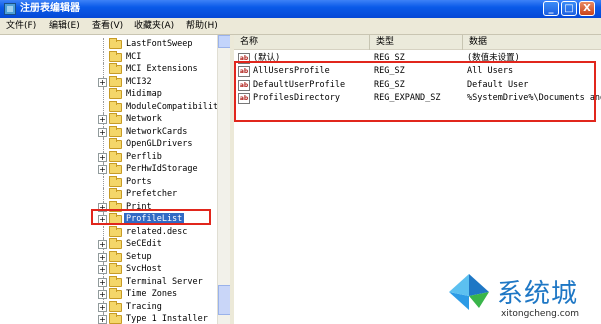 Image resolution: width=601 pixels, height=324 pixels. I want to click on tree-item-svchost: + SvcHost, so click(108, 269).